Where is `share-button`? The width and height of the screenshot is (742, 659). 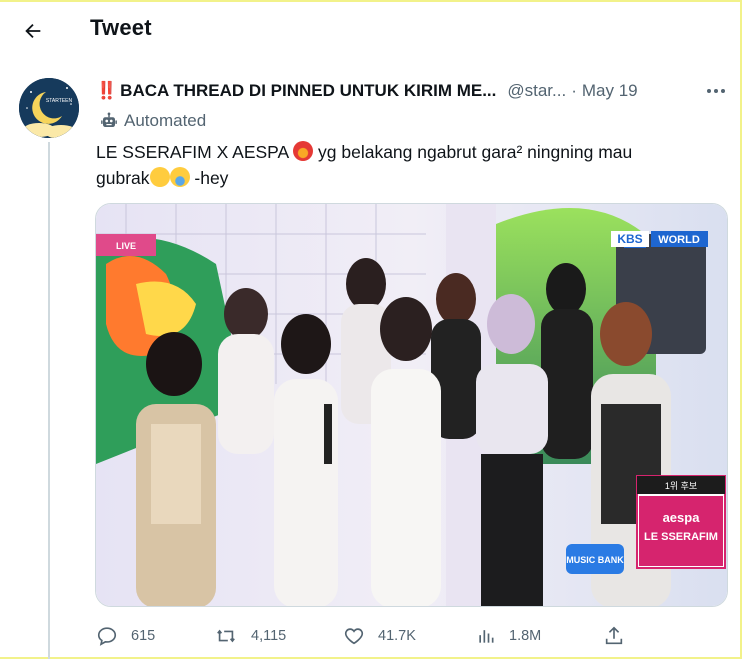
share-button is located at coordinates (620, 636).